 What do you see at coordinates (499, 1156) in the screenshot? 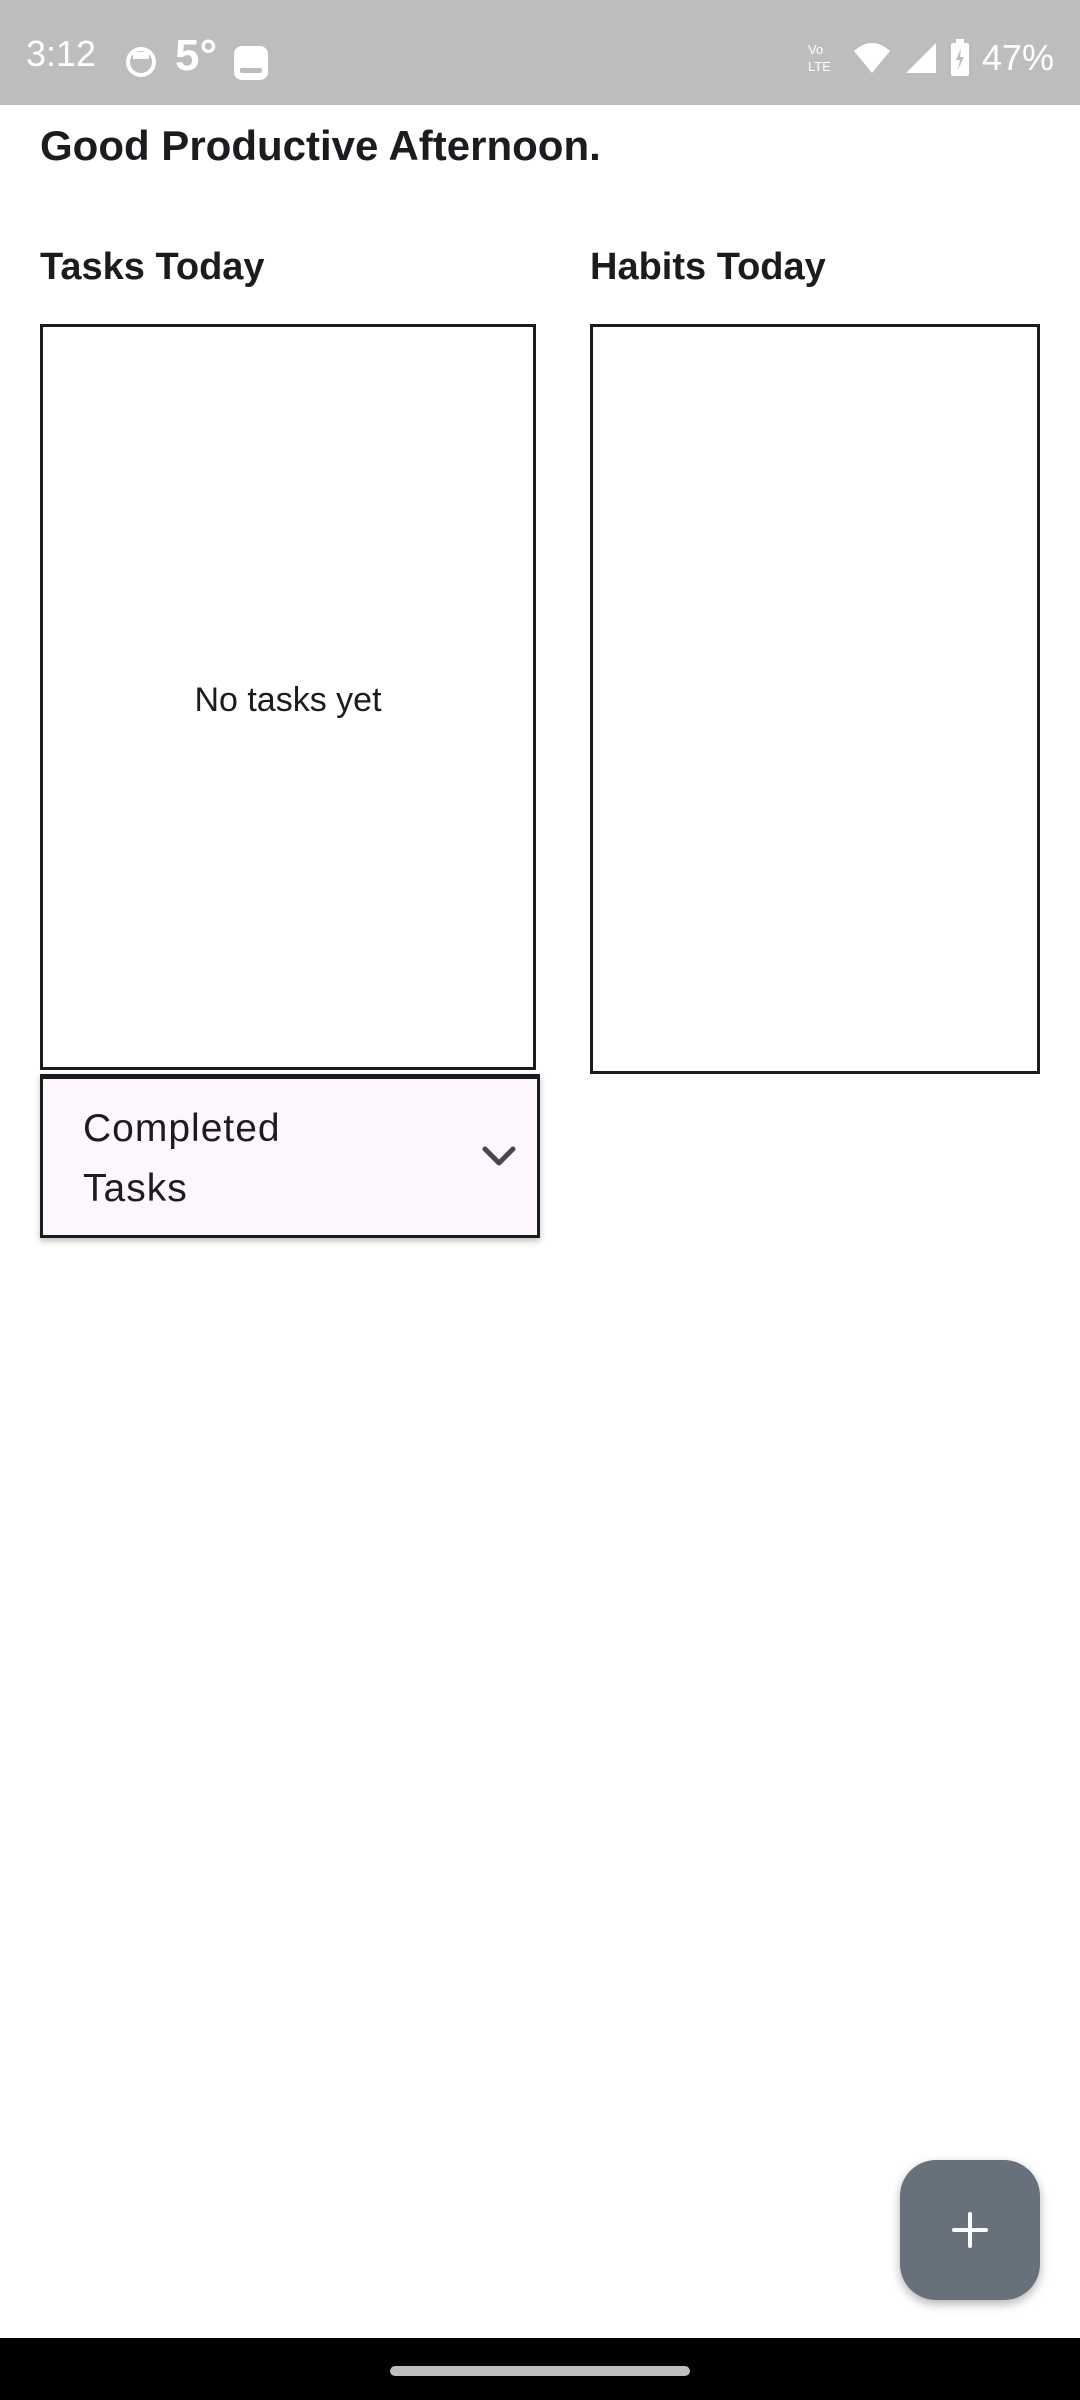
I see `chevron-down-icon` at bounding box center [499, 1156].